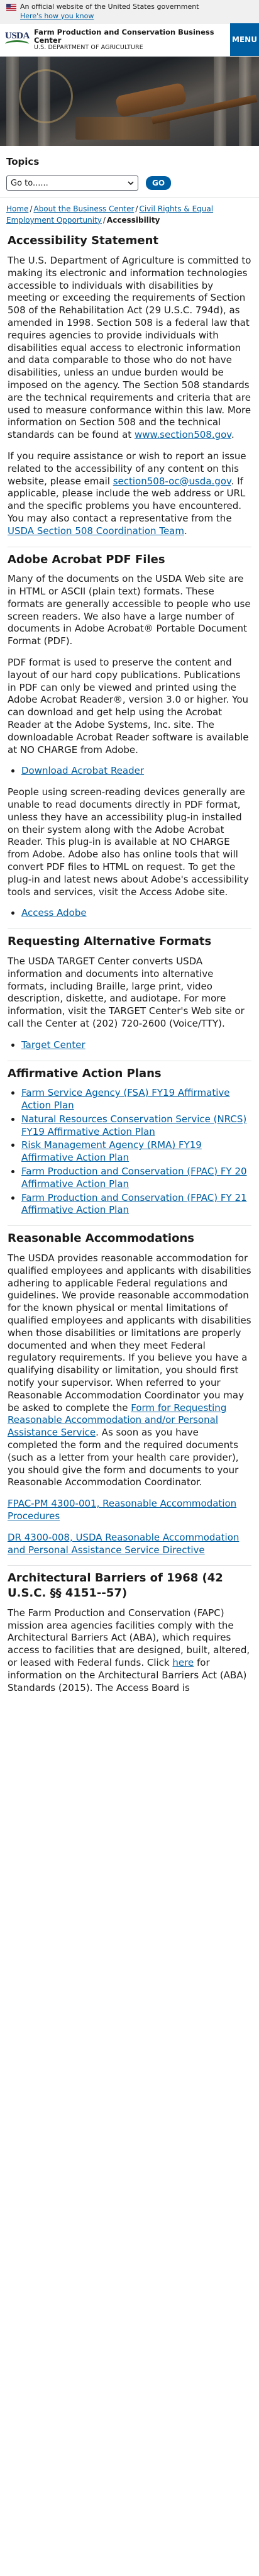  Describe the element at coordinates (17, 39) in the screenshot. I see `usda-logo: USDA` at that location.